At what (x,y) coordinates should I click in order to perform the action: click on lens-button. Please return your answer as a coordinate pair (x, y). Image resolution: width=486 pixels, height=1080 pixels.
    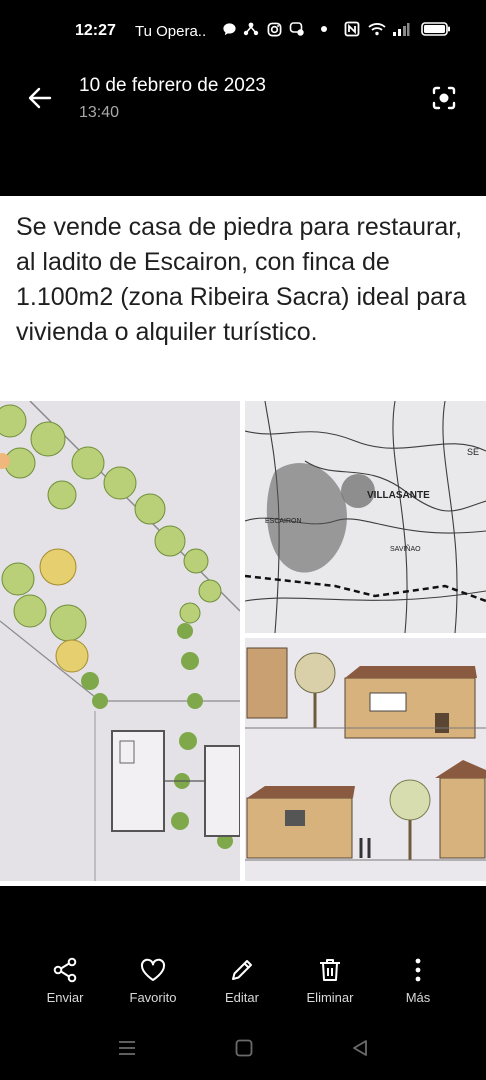
    Looking at the image, I should click on (444, 98).